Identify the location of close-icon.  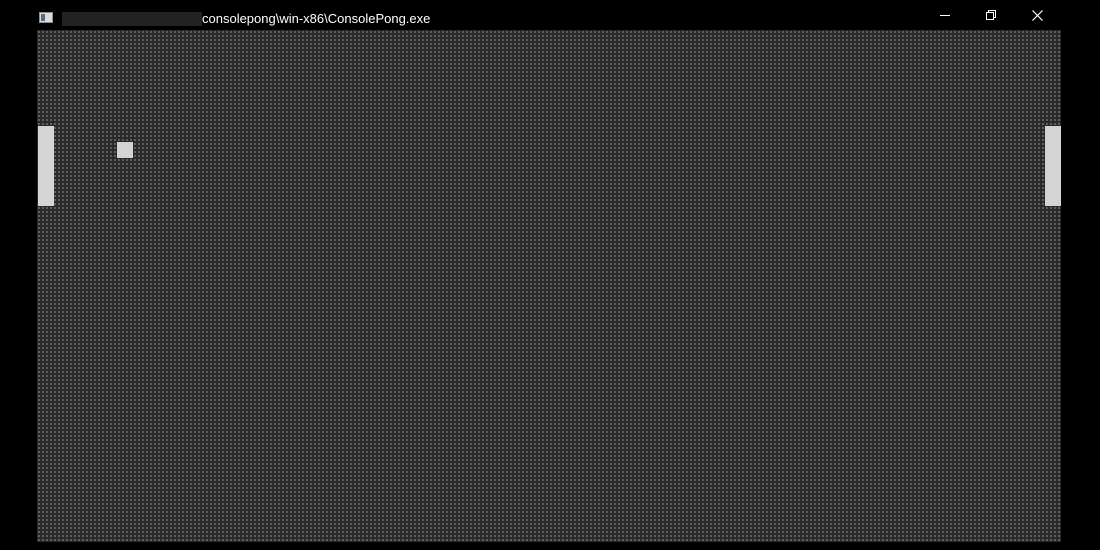
(1037, 15).